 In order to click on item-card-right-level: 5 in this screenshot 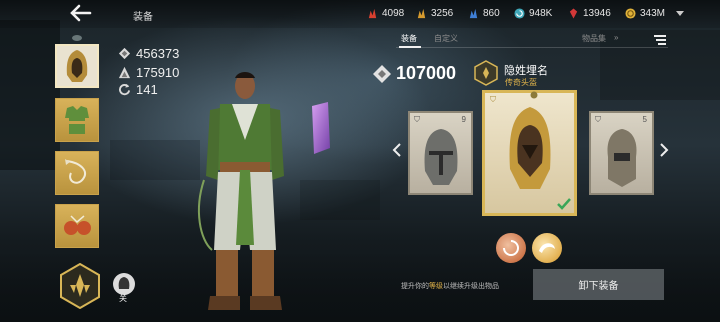, I will do `click(644, 119)`.